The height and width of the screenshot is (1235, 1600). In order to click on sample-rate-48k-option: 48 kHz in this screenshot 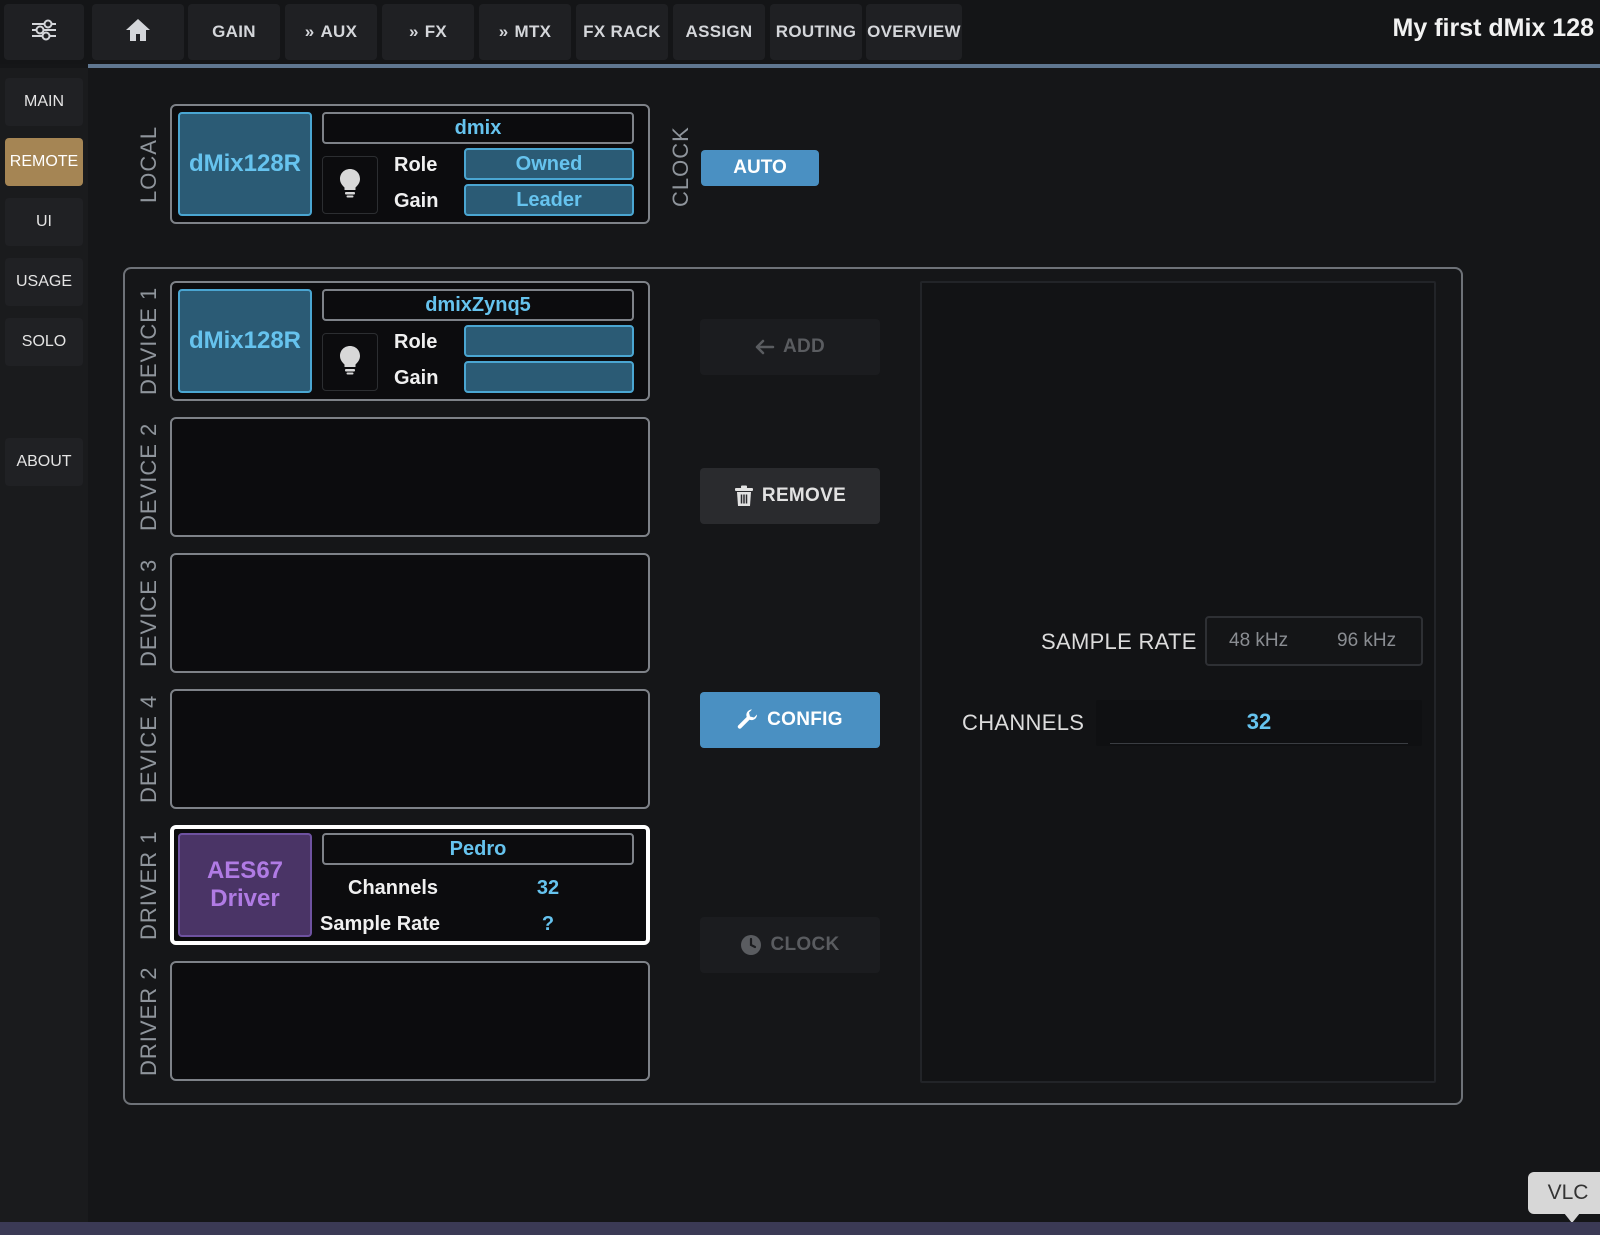, I will do `click(1258, 641)`.